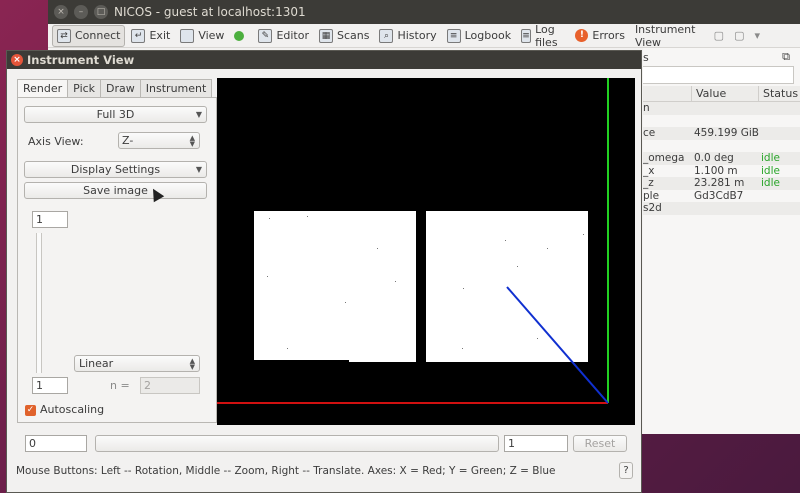 The height and width of the screenshot is (493, 800). I want to click on colormap-min-input: 1, so click(50, 385).